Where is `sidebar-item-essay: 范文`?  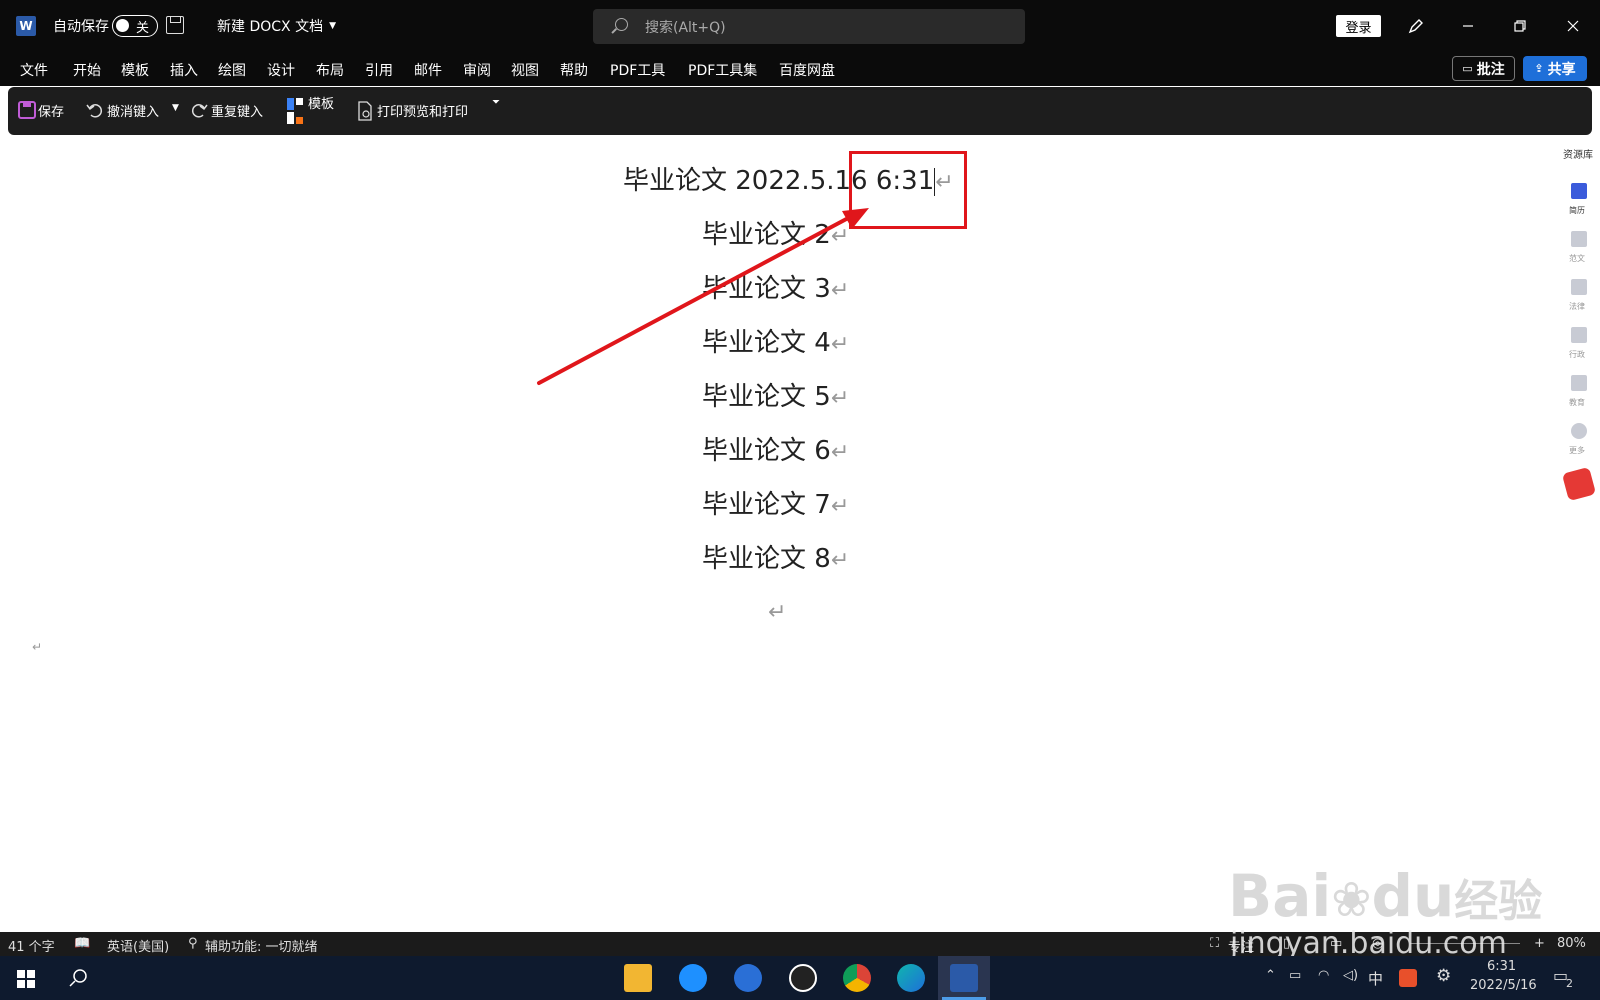 sidebar-item-essay: 范文 is located at coordinates (1577, 258).